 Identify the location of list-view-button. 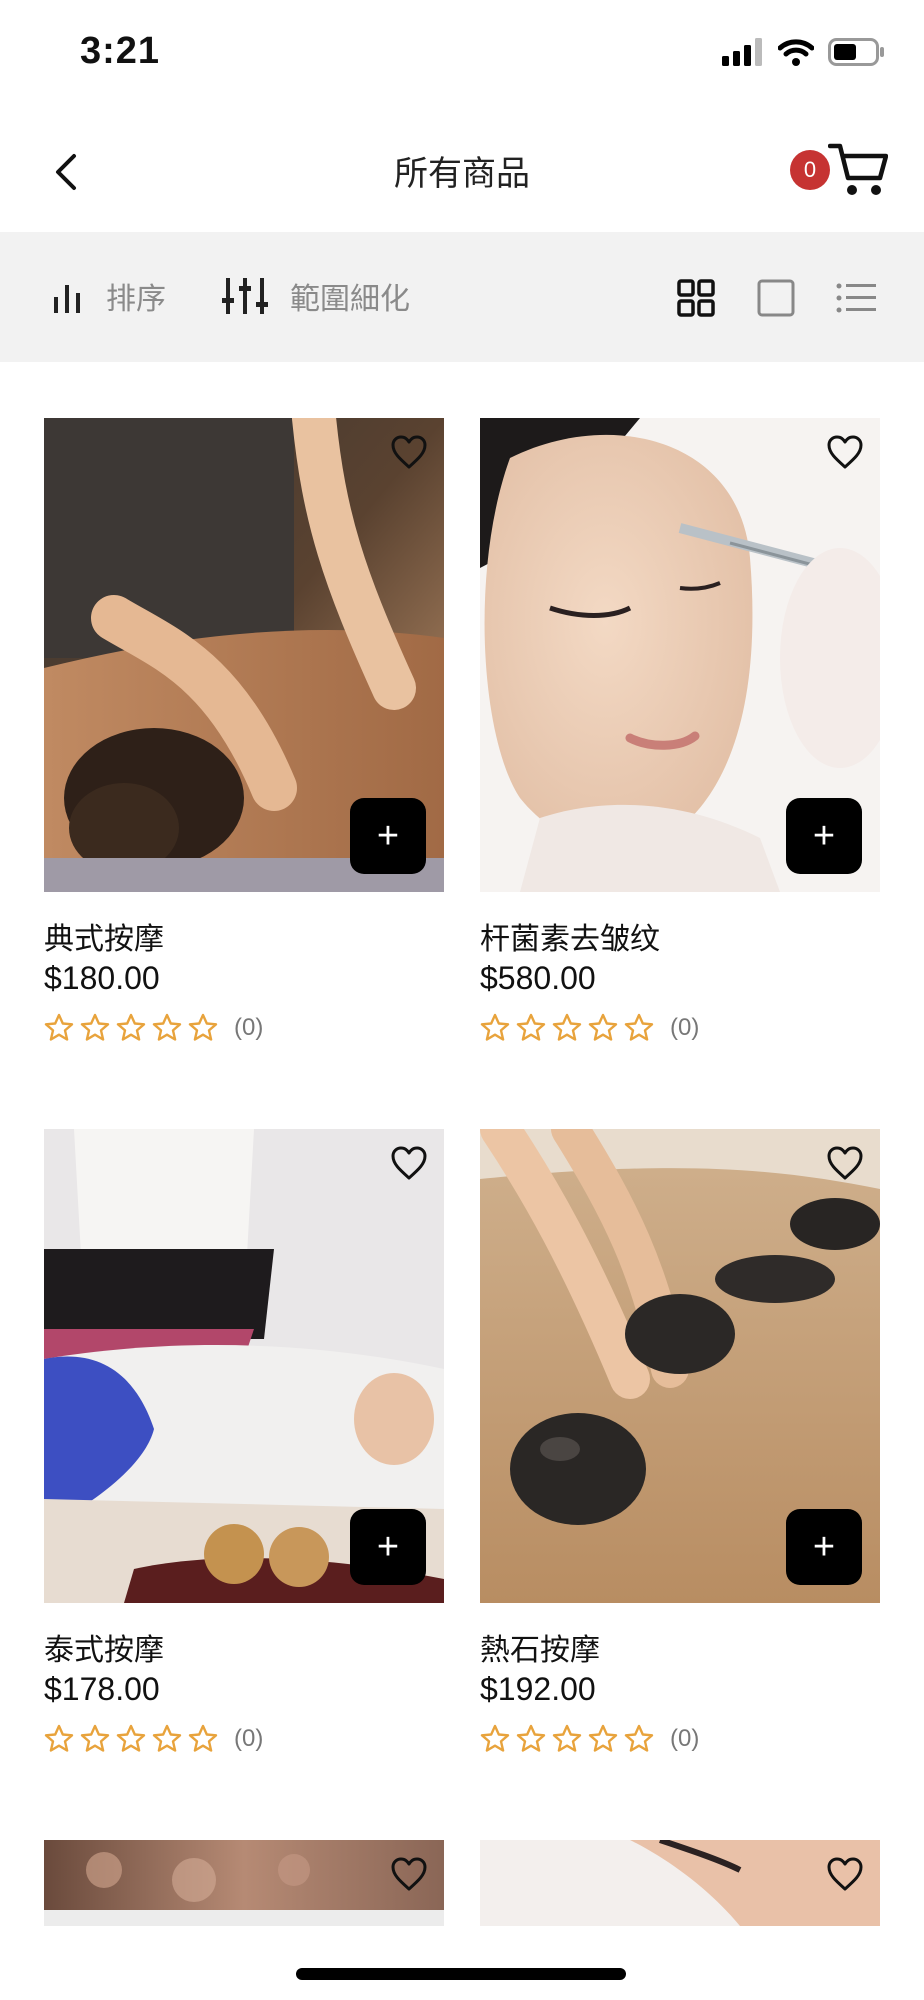
(856, 298).